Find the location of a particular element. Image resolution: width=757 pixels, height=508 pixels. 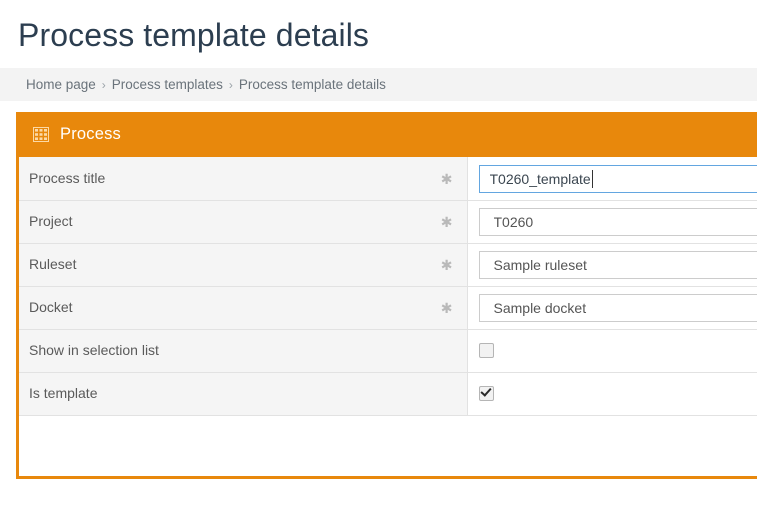

table-grid-icon is located at coordinates (41, 135).